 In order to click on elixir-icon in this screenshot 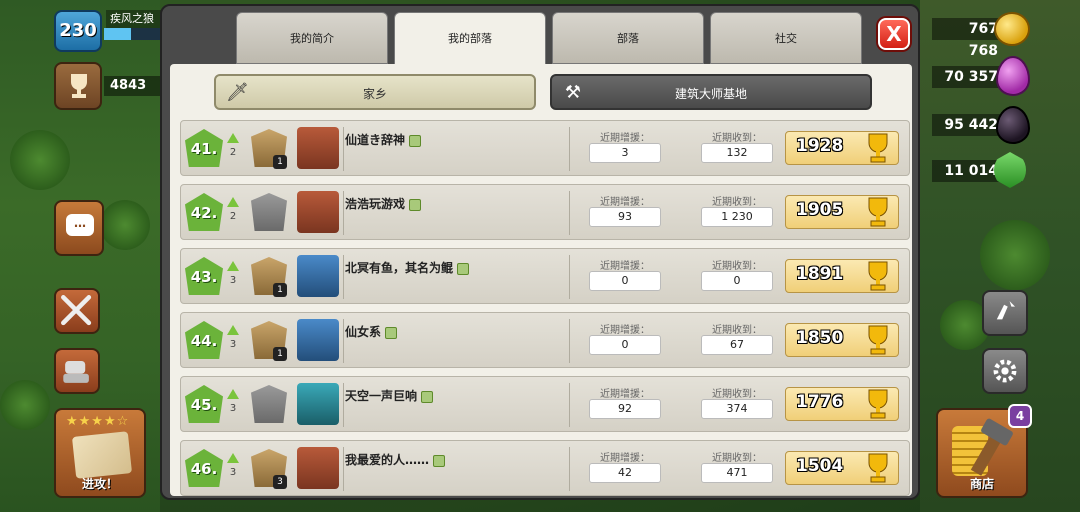, I will do `click(1013, 76)`.